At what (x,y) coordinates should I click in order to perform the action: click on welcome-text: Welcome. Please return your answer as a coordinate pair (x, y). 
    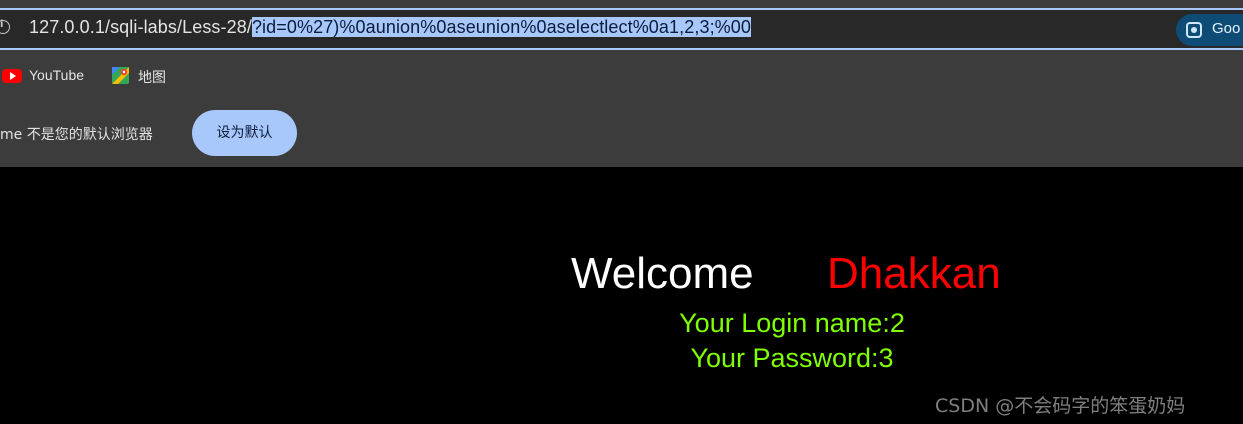
    Looking at the image, I should click on (662, 273).